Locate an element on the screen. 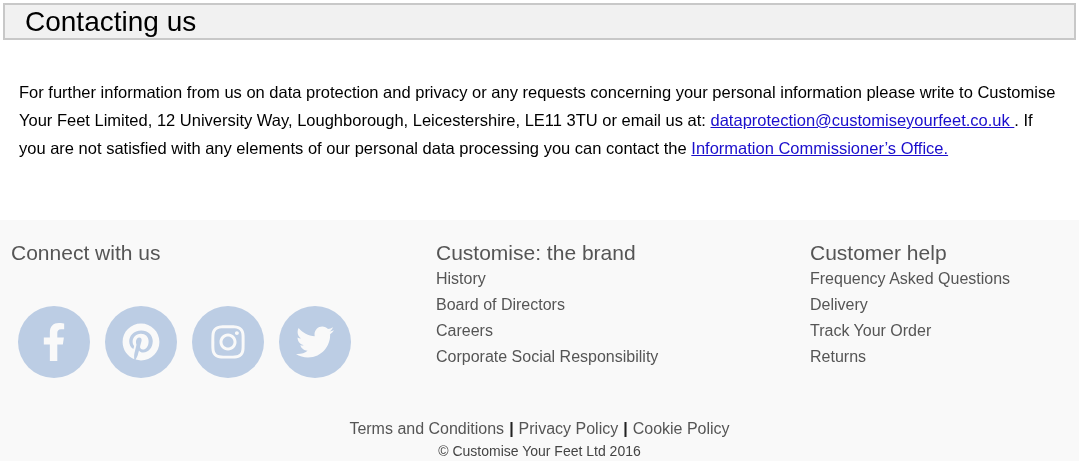 The height and width of the screenshot is (461, 1079). footer-heading: Connect with us is located at coordinates (86, 253).